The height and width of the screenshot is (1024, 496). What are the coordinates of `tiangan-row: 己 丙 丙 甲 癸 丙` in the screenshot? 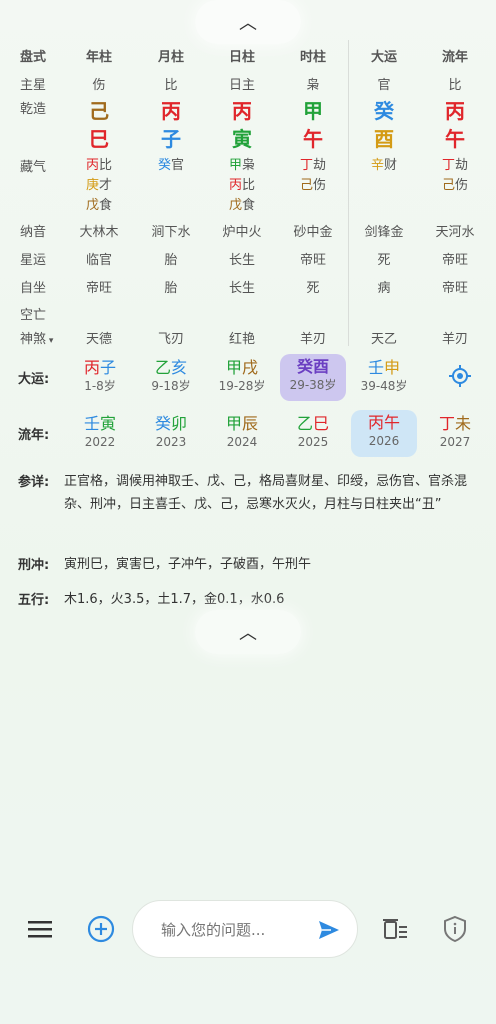 It's located at (248, 112).